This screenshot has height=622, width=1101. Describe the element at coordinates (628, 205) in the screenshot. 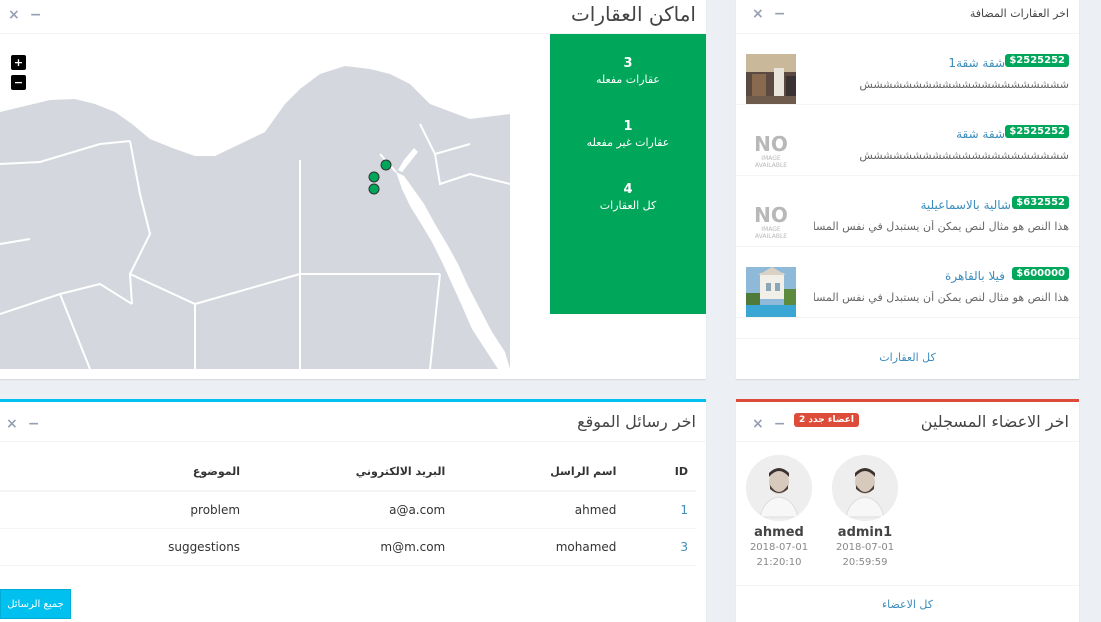

I see `stat-label: كل العقارات` at that location.